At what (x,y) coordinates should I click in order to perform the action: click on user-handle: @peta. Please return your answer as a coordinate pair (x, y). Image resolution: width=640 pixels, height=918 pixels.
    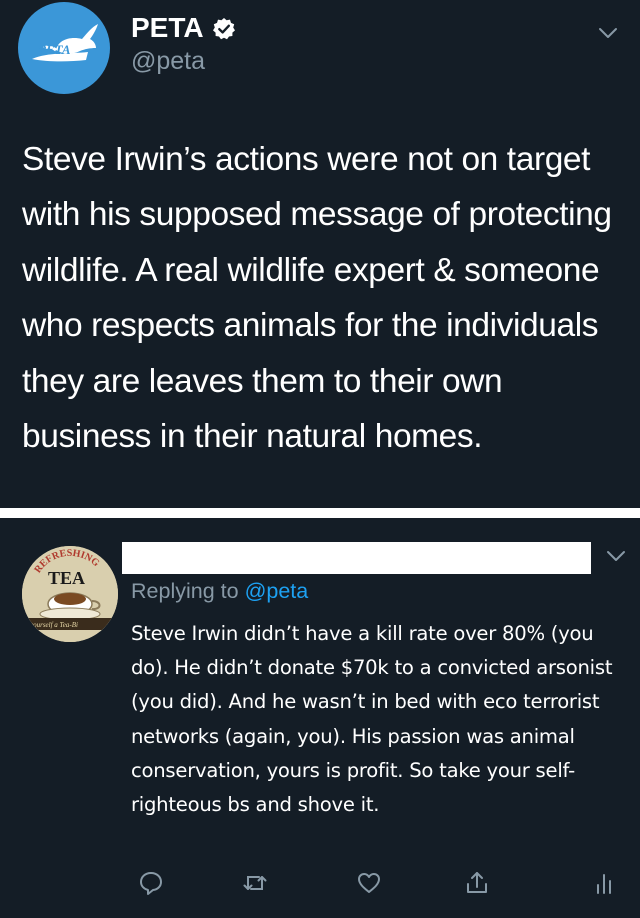
    Looking at the image, I should click on (168, 61).